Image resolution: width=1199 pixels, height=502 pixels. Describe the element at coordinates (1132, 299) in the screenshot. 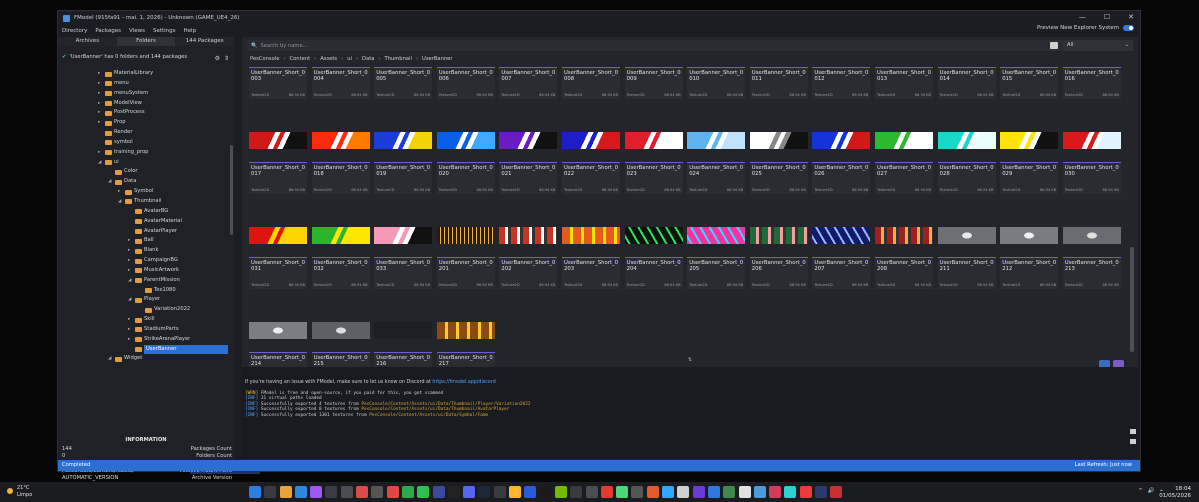

I see `grid-scrollbar` at that location.